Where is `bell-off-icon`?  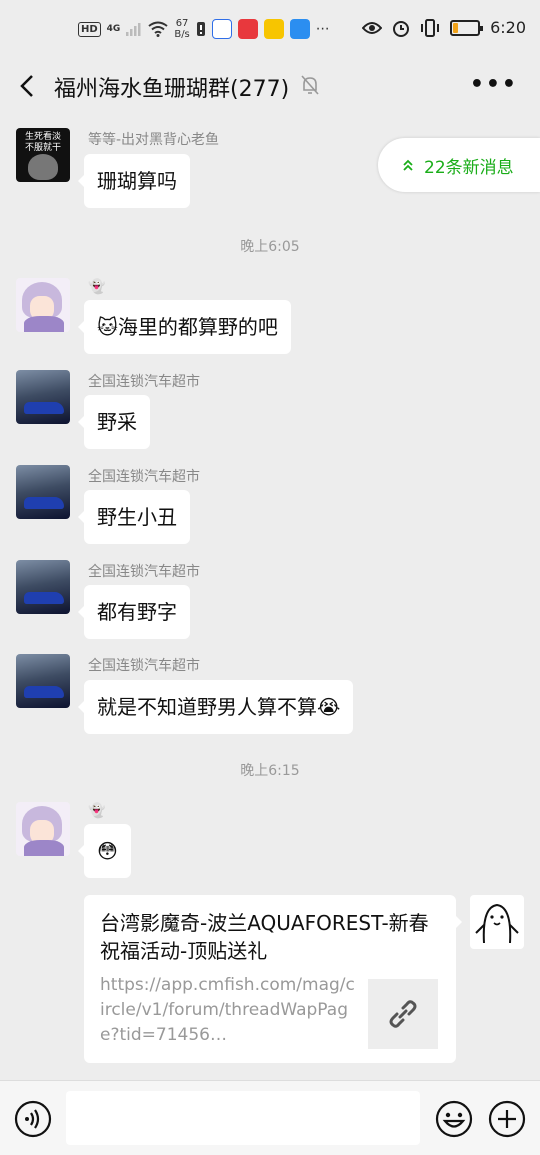 bell-off-icon is located at coordinates (310, 85).